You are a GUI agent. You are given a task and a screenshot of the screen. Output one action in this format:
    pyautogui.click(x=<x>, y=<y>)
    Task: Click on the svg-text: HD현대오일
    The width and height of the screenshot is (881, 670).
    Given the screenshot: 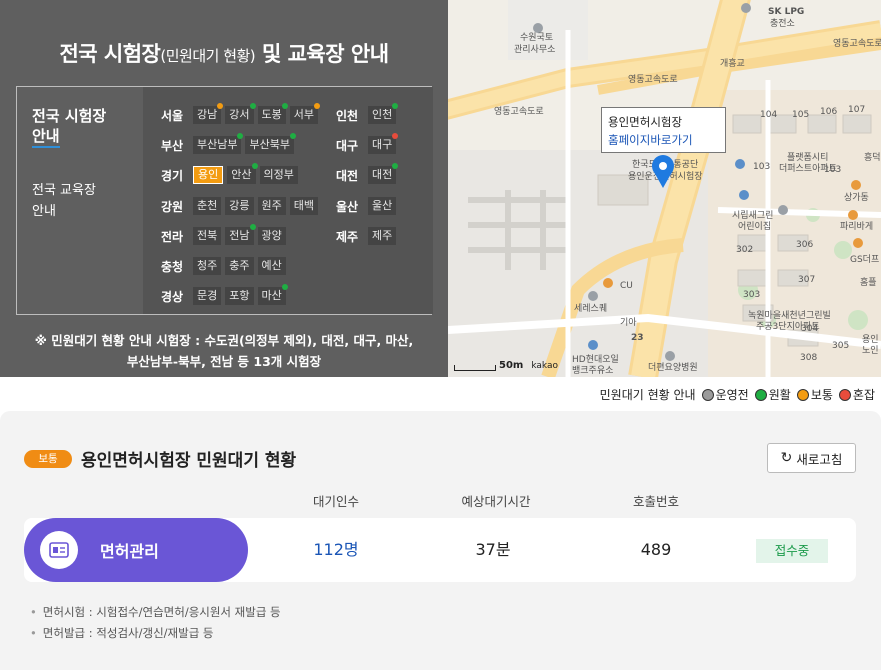 What is the action you would take?
    pyautogui.click(x=595, y=359)
    